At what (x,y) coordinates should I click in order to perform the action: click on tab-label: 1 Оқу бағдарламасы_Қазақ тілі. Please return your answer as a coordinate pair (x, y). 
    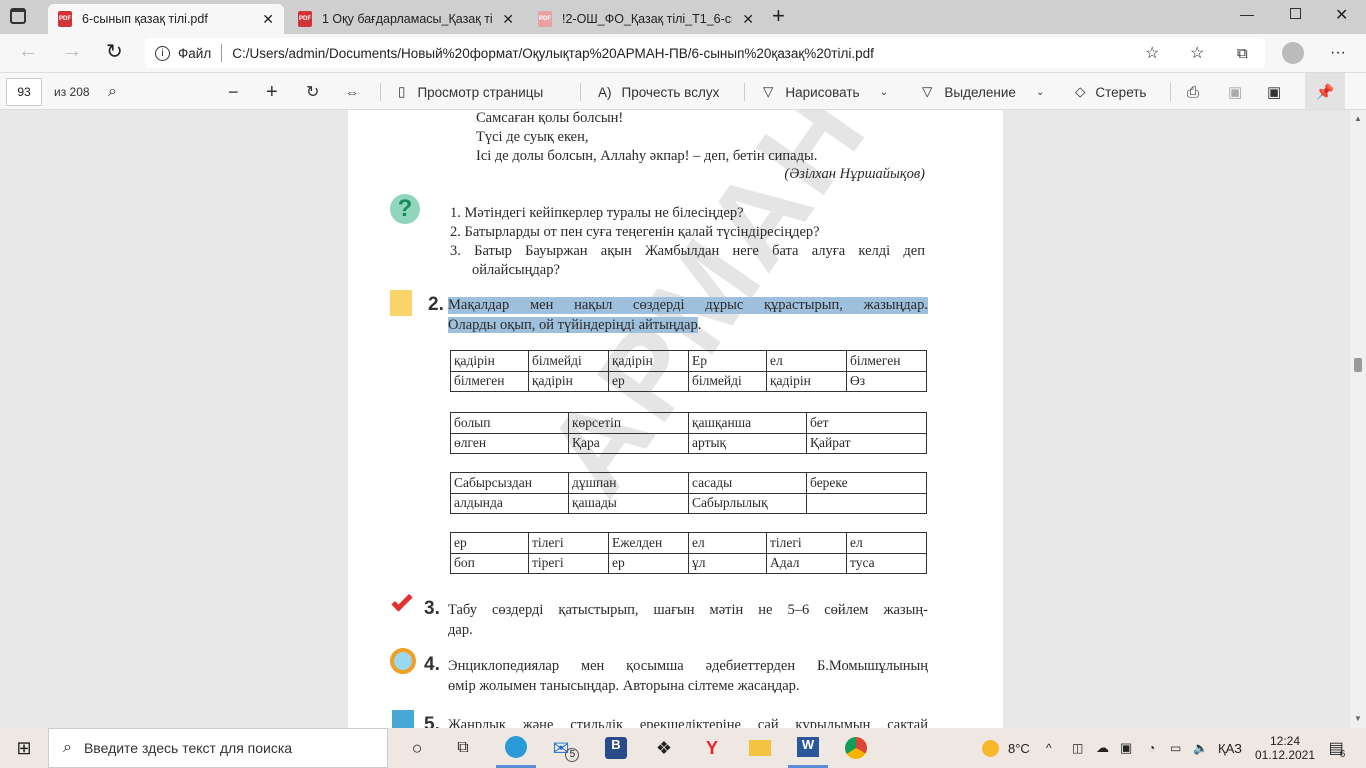
    Looking at the image, I should click on (407, 19).